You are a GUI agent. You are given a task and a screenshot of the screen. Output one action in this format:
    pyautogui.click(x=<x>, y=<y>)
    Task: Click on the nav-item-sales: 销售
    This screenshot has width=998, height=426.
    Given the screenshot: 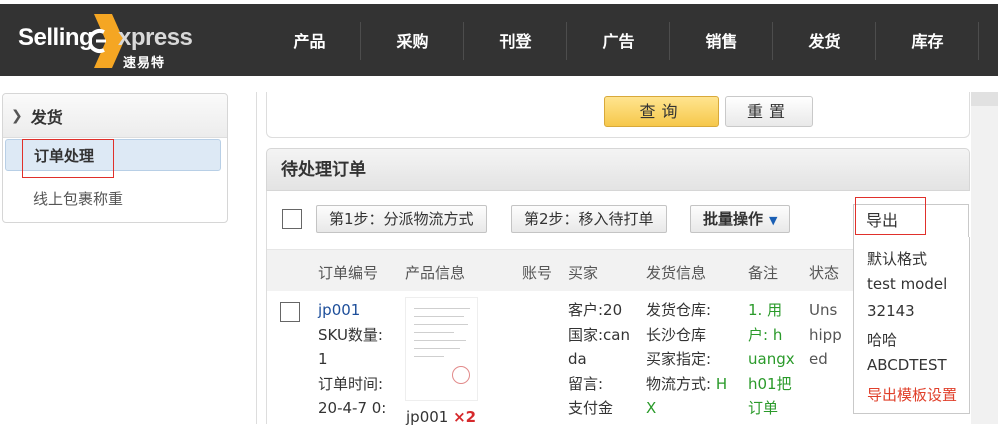 What is the action you would take?
    pyautogui.click(x=721, y=40)
    